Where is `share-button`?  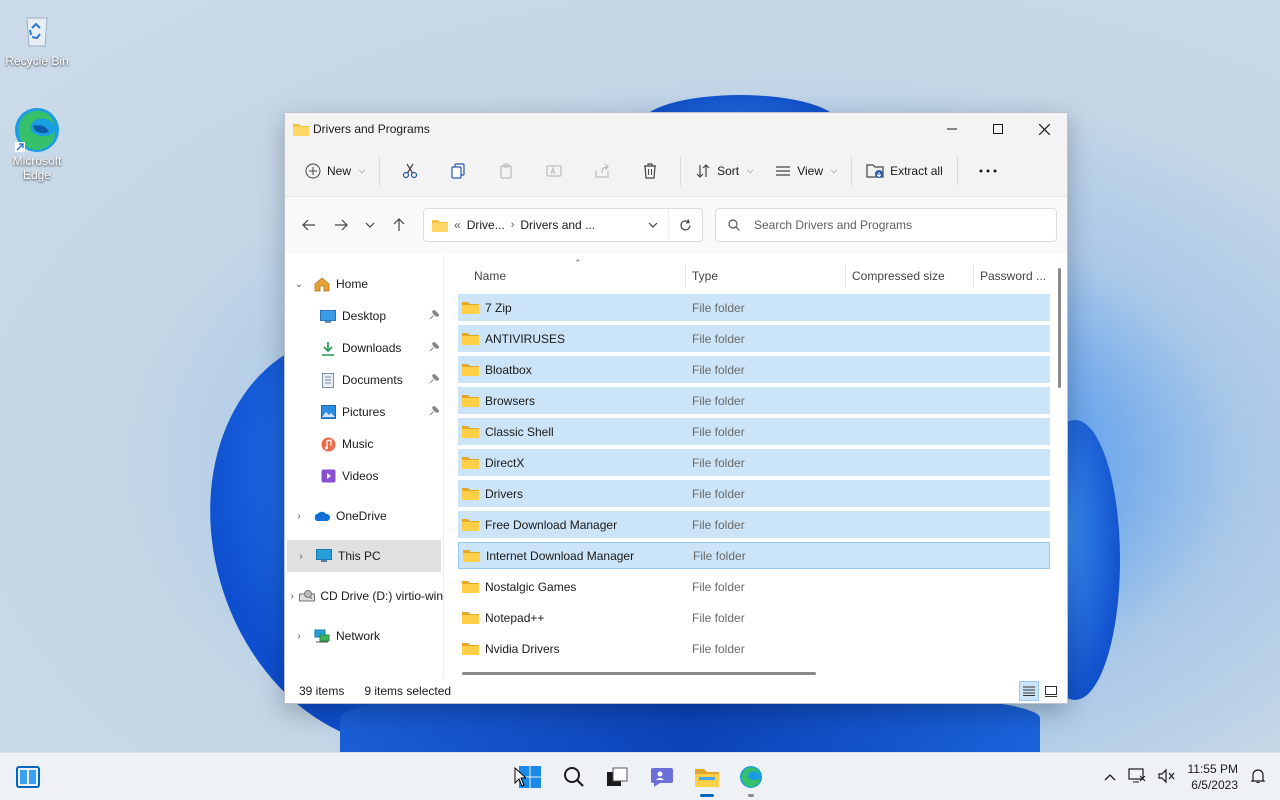 share-button is located at coordinates (602, 171).